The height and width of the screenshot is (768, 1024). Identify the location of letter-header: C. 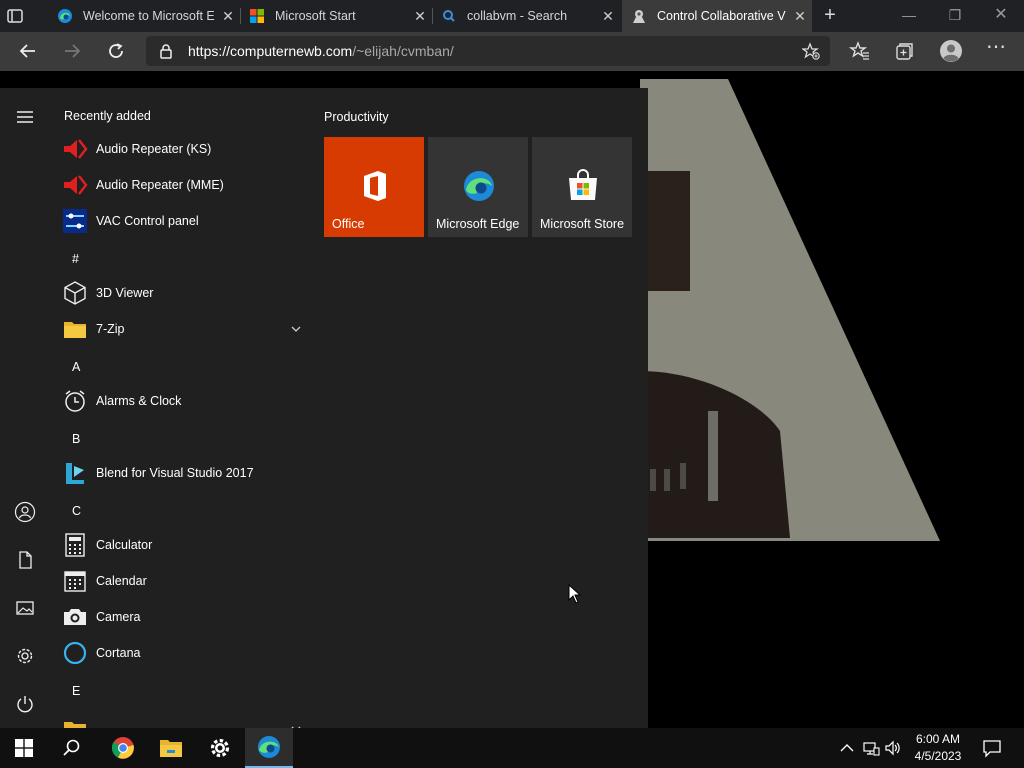
(76, 511).